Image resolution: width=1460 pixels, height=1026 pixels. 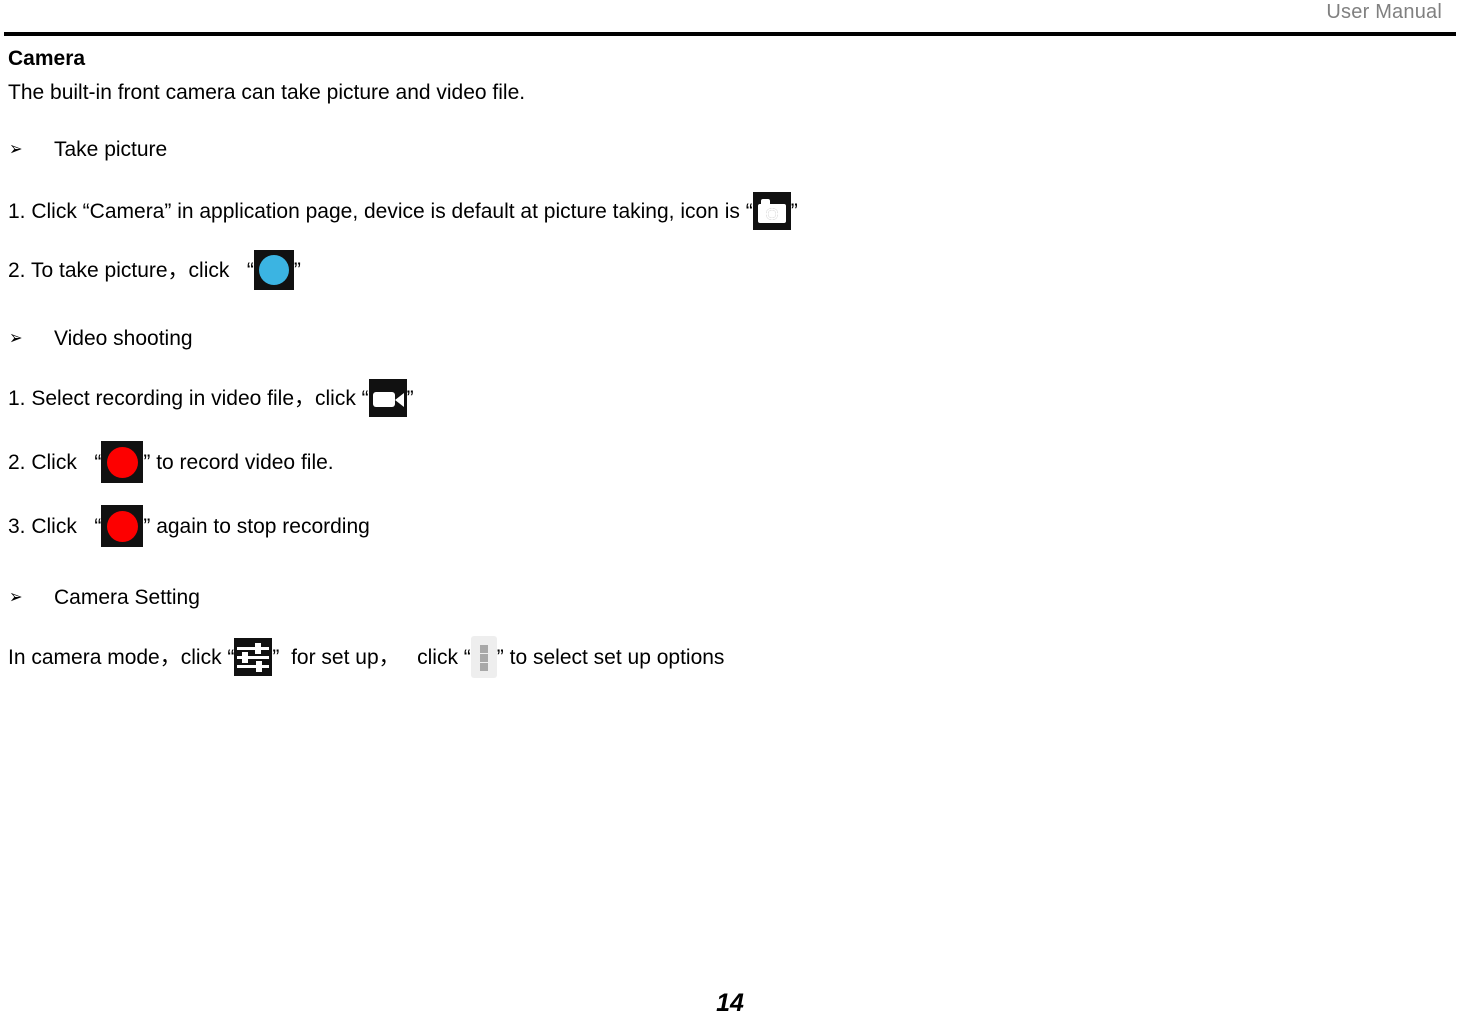 What do you see at coordinates (734, 149) in the screenshot?
I see `bullet-take-picture: ➢ Take picture` at bounding box center [734, 149].